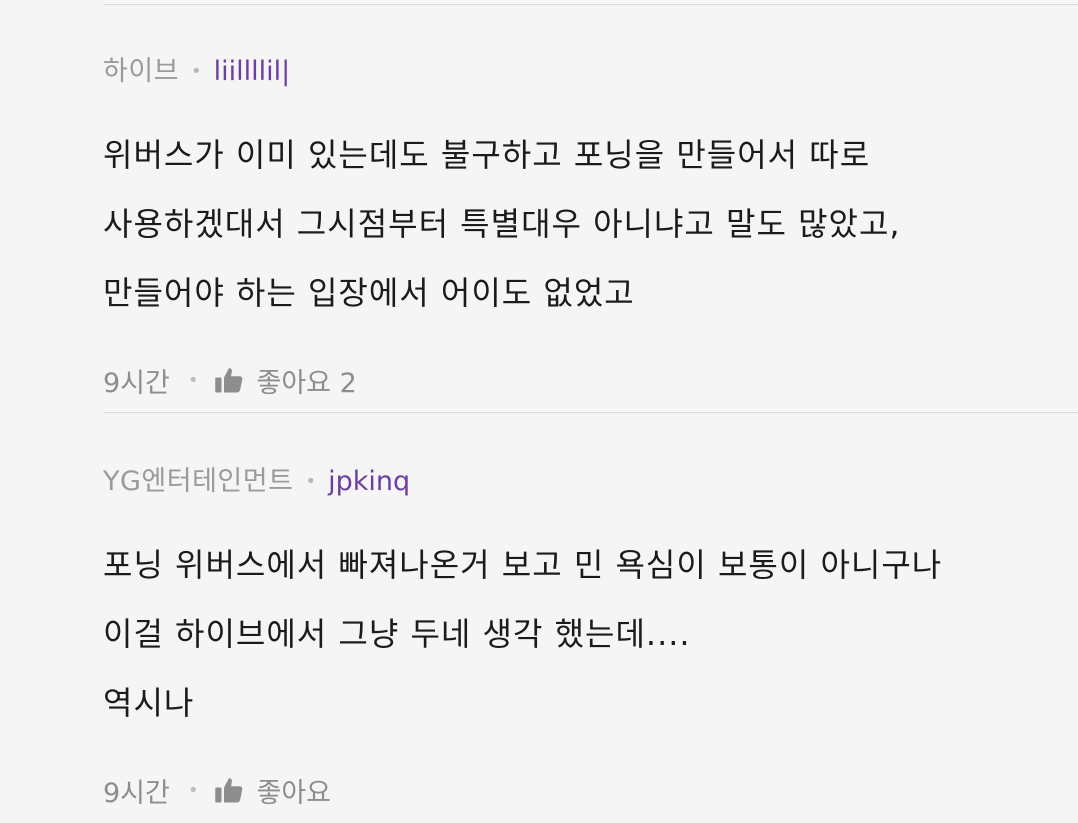 The height and width of the screenshot is (823, 1078). I want to click on like-button: 좋아요, so click(272, 790).